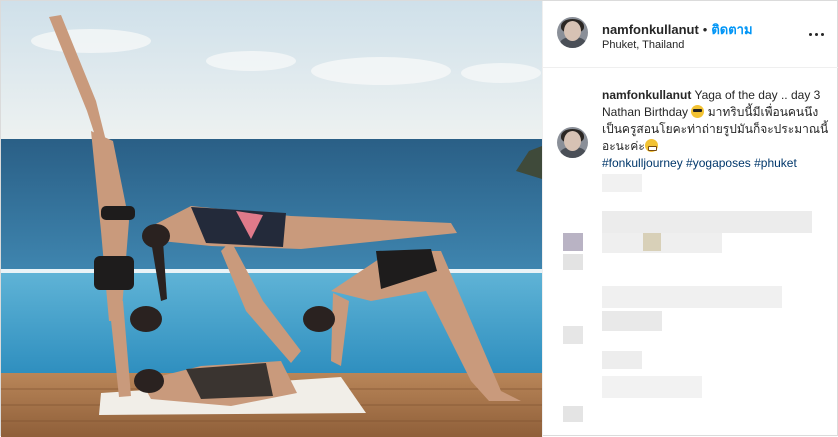 Image resolution: width=838 pixels, height=437 pixels. What do you see at coordinates (646, 95) in the screenshot?
I see `caption-username-link: namfonkullanut` at bounding box center [646, 95].